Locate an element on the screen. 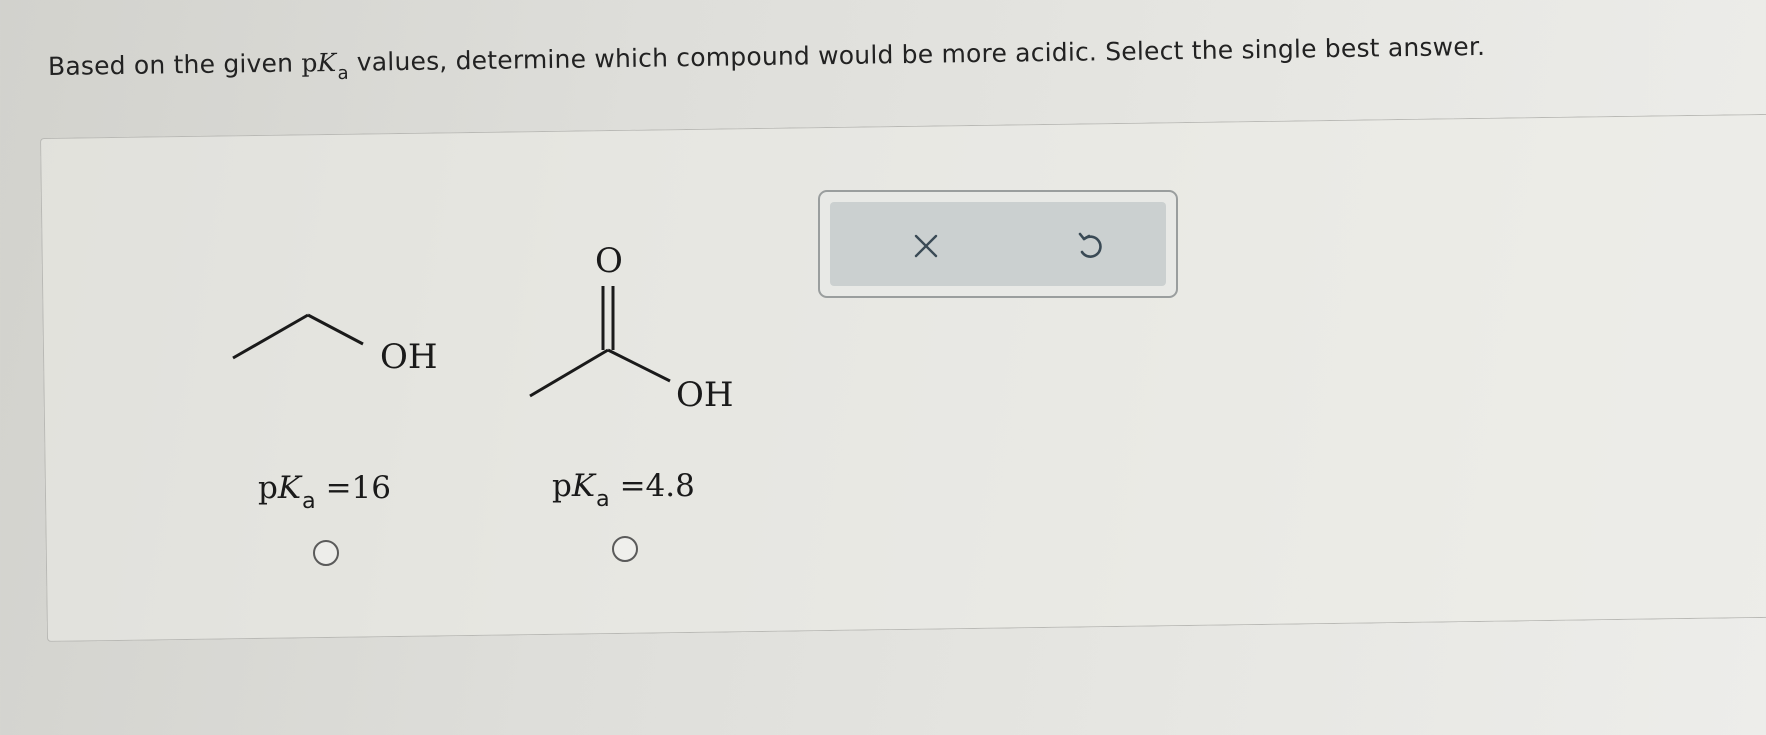  toolbar-inner is located at coordinates (998, 244).